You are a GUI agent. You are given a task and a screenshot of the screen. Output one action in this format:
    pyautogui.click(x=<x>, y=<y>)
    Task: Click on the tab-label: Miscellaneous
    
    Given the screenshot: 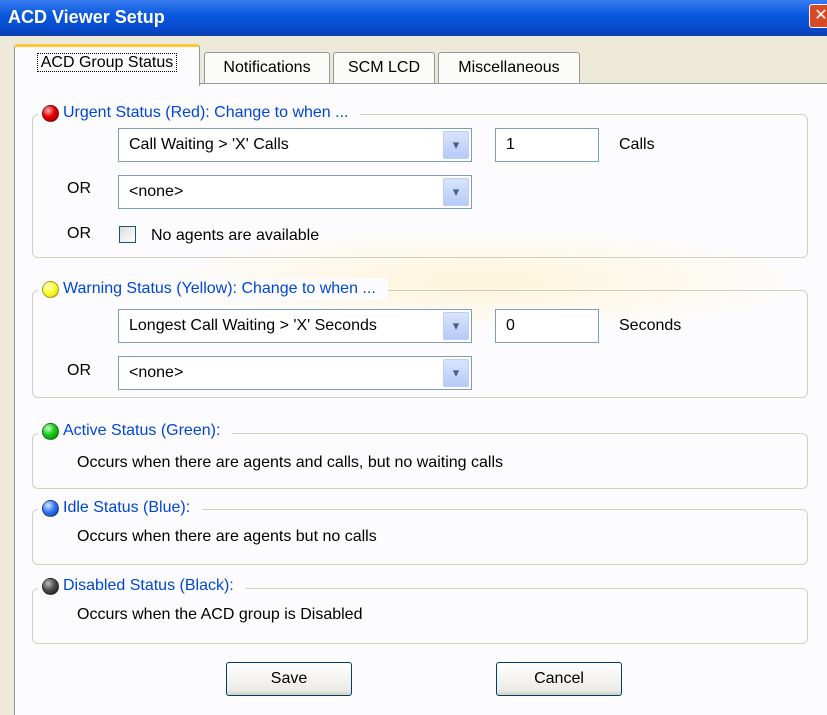 What is the action you would take?
    pyautogui.click(x=509, y=67)
    